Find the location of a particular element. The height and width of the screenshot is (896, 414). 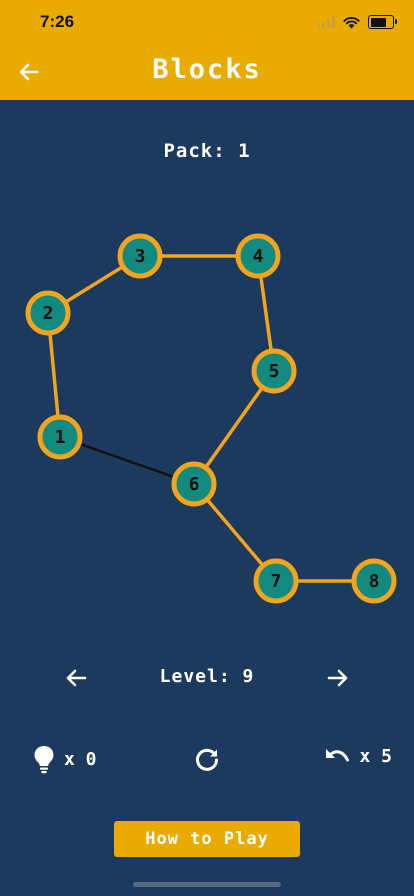

node-label: 8 is located at coordinates (374, 581).